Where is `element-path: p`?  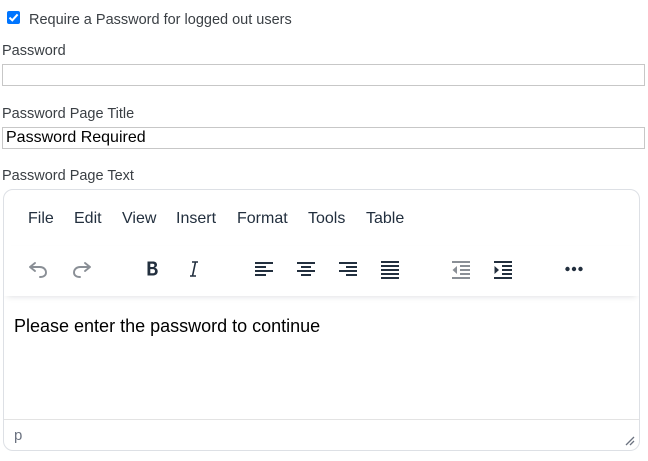 element-path: p is located at coordinates (18, 435).